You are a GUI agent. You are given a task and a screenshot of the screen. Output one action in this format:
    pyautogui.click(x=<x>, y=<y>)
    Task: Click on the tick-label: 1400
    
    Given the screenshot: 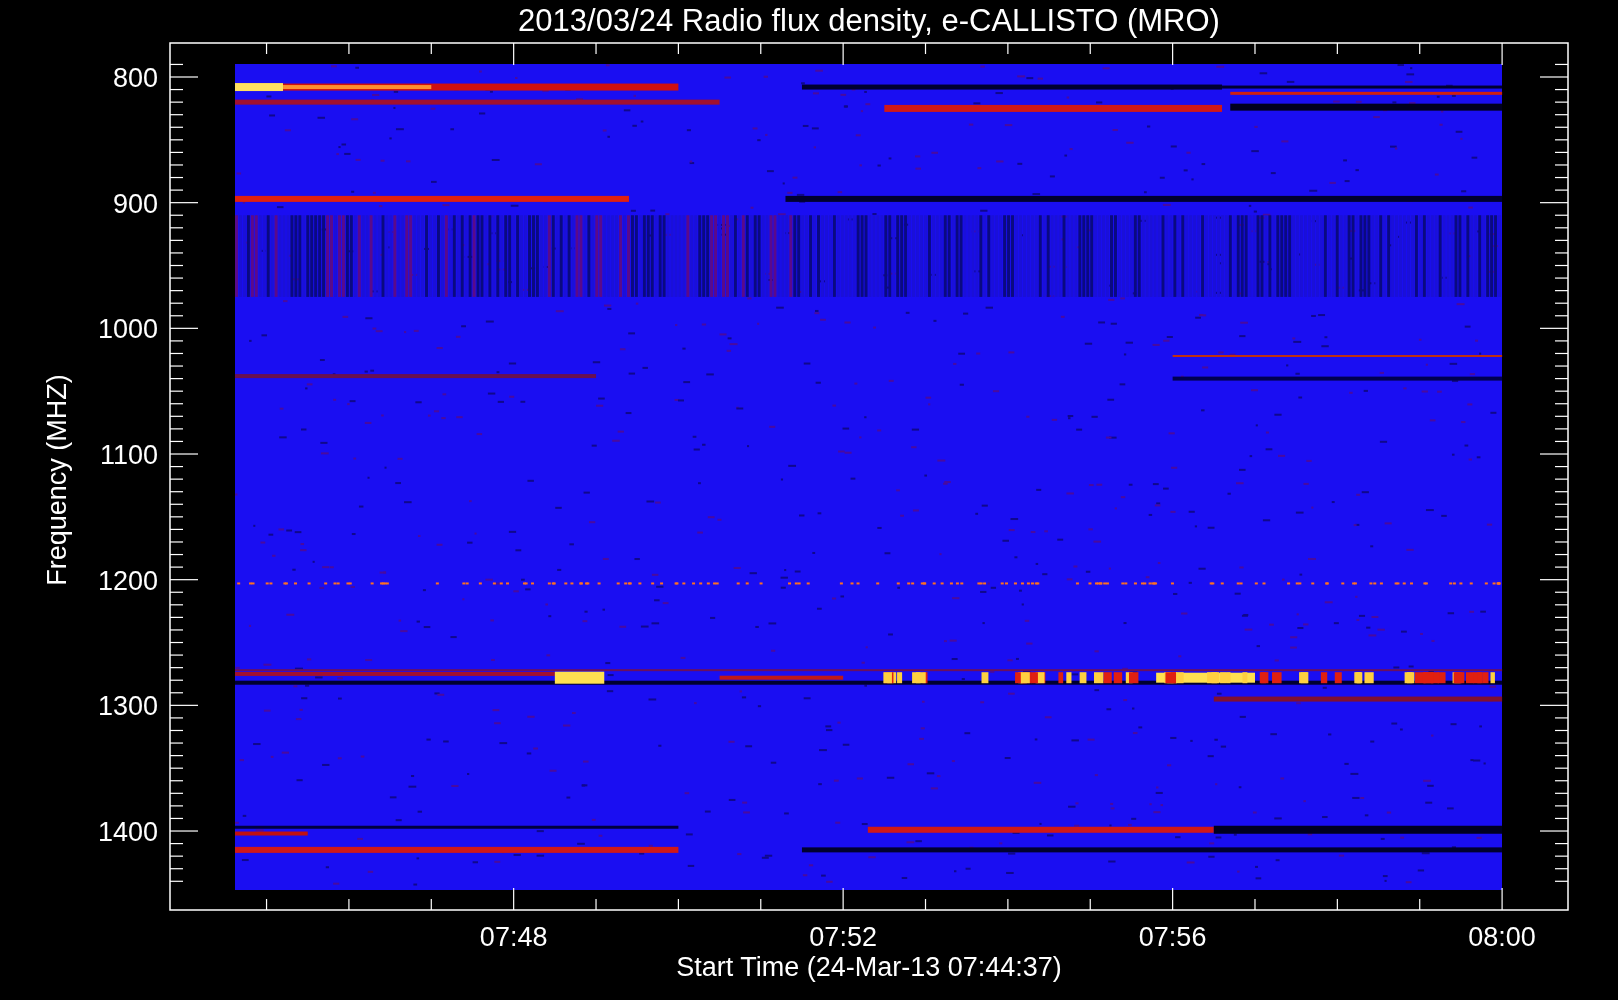 What is the action you would take?
    pyautogui.click(x=127, y=832)
    